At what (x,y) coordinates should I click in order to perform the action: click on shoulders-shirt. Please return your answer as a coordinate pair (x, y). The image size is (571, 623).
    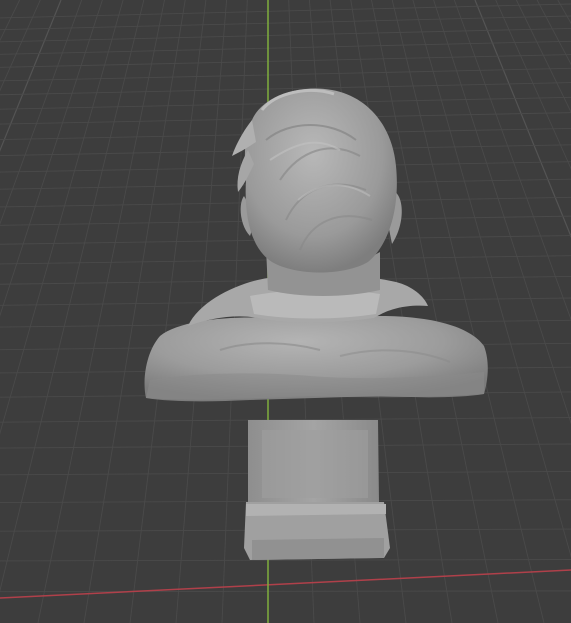
    Looking at the image, I should click on (316, 359).